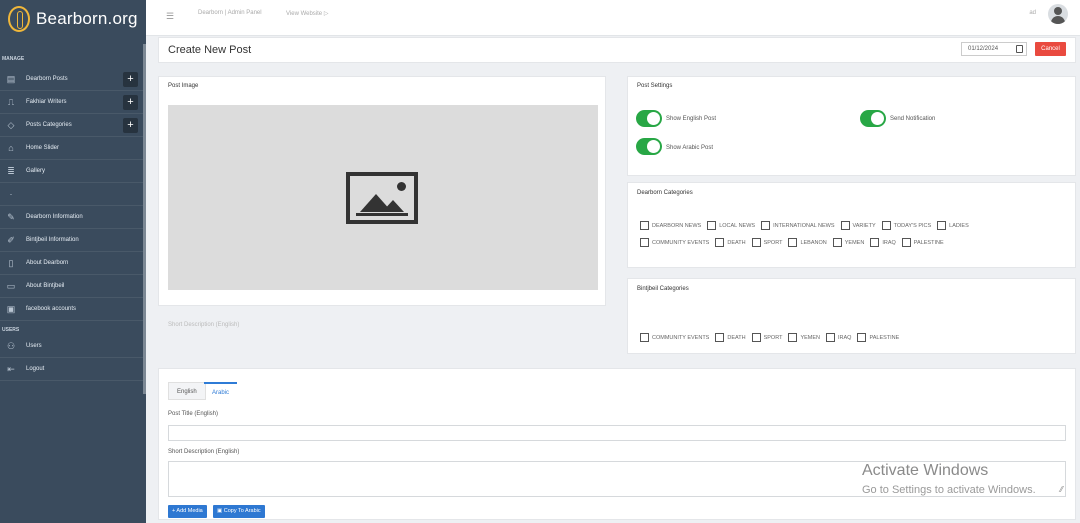  What do you see at coordinates (130, 125) in the screenshot?
I see `add-category-button: +` at bounding box center [130, 125].